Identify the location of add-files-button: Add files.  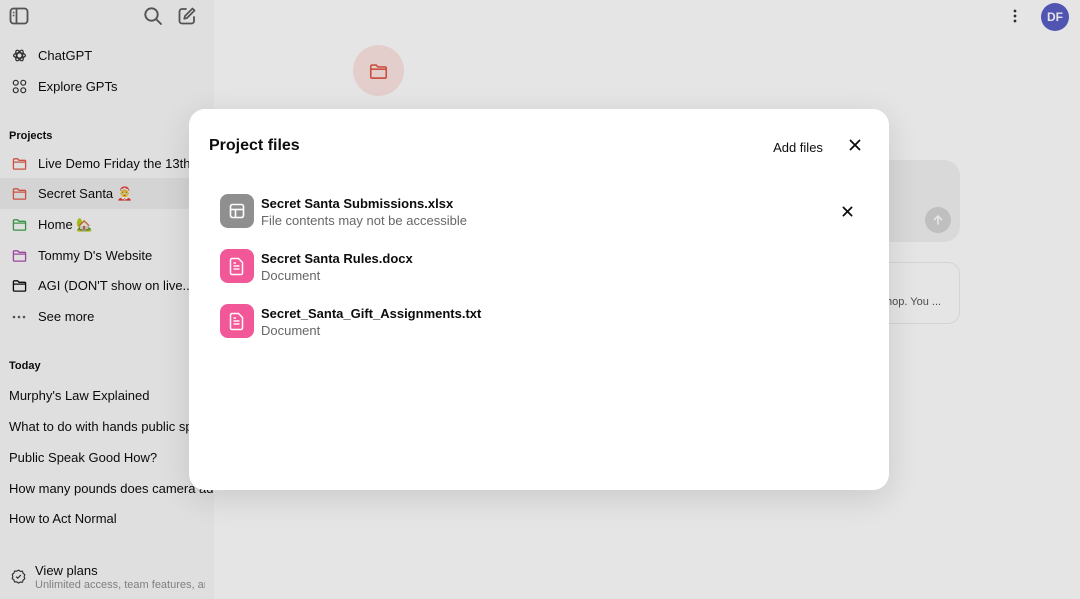
(798, 147).